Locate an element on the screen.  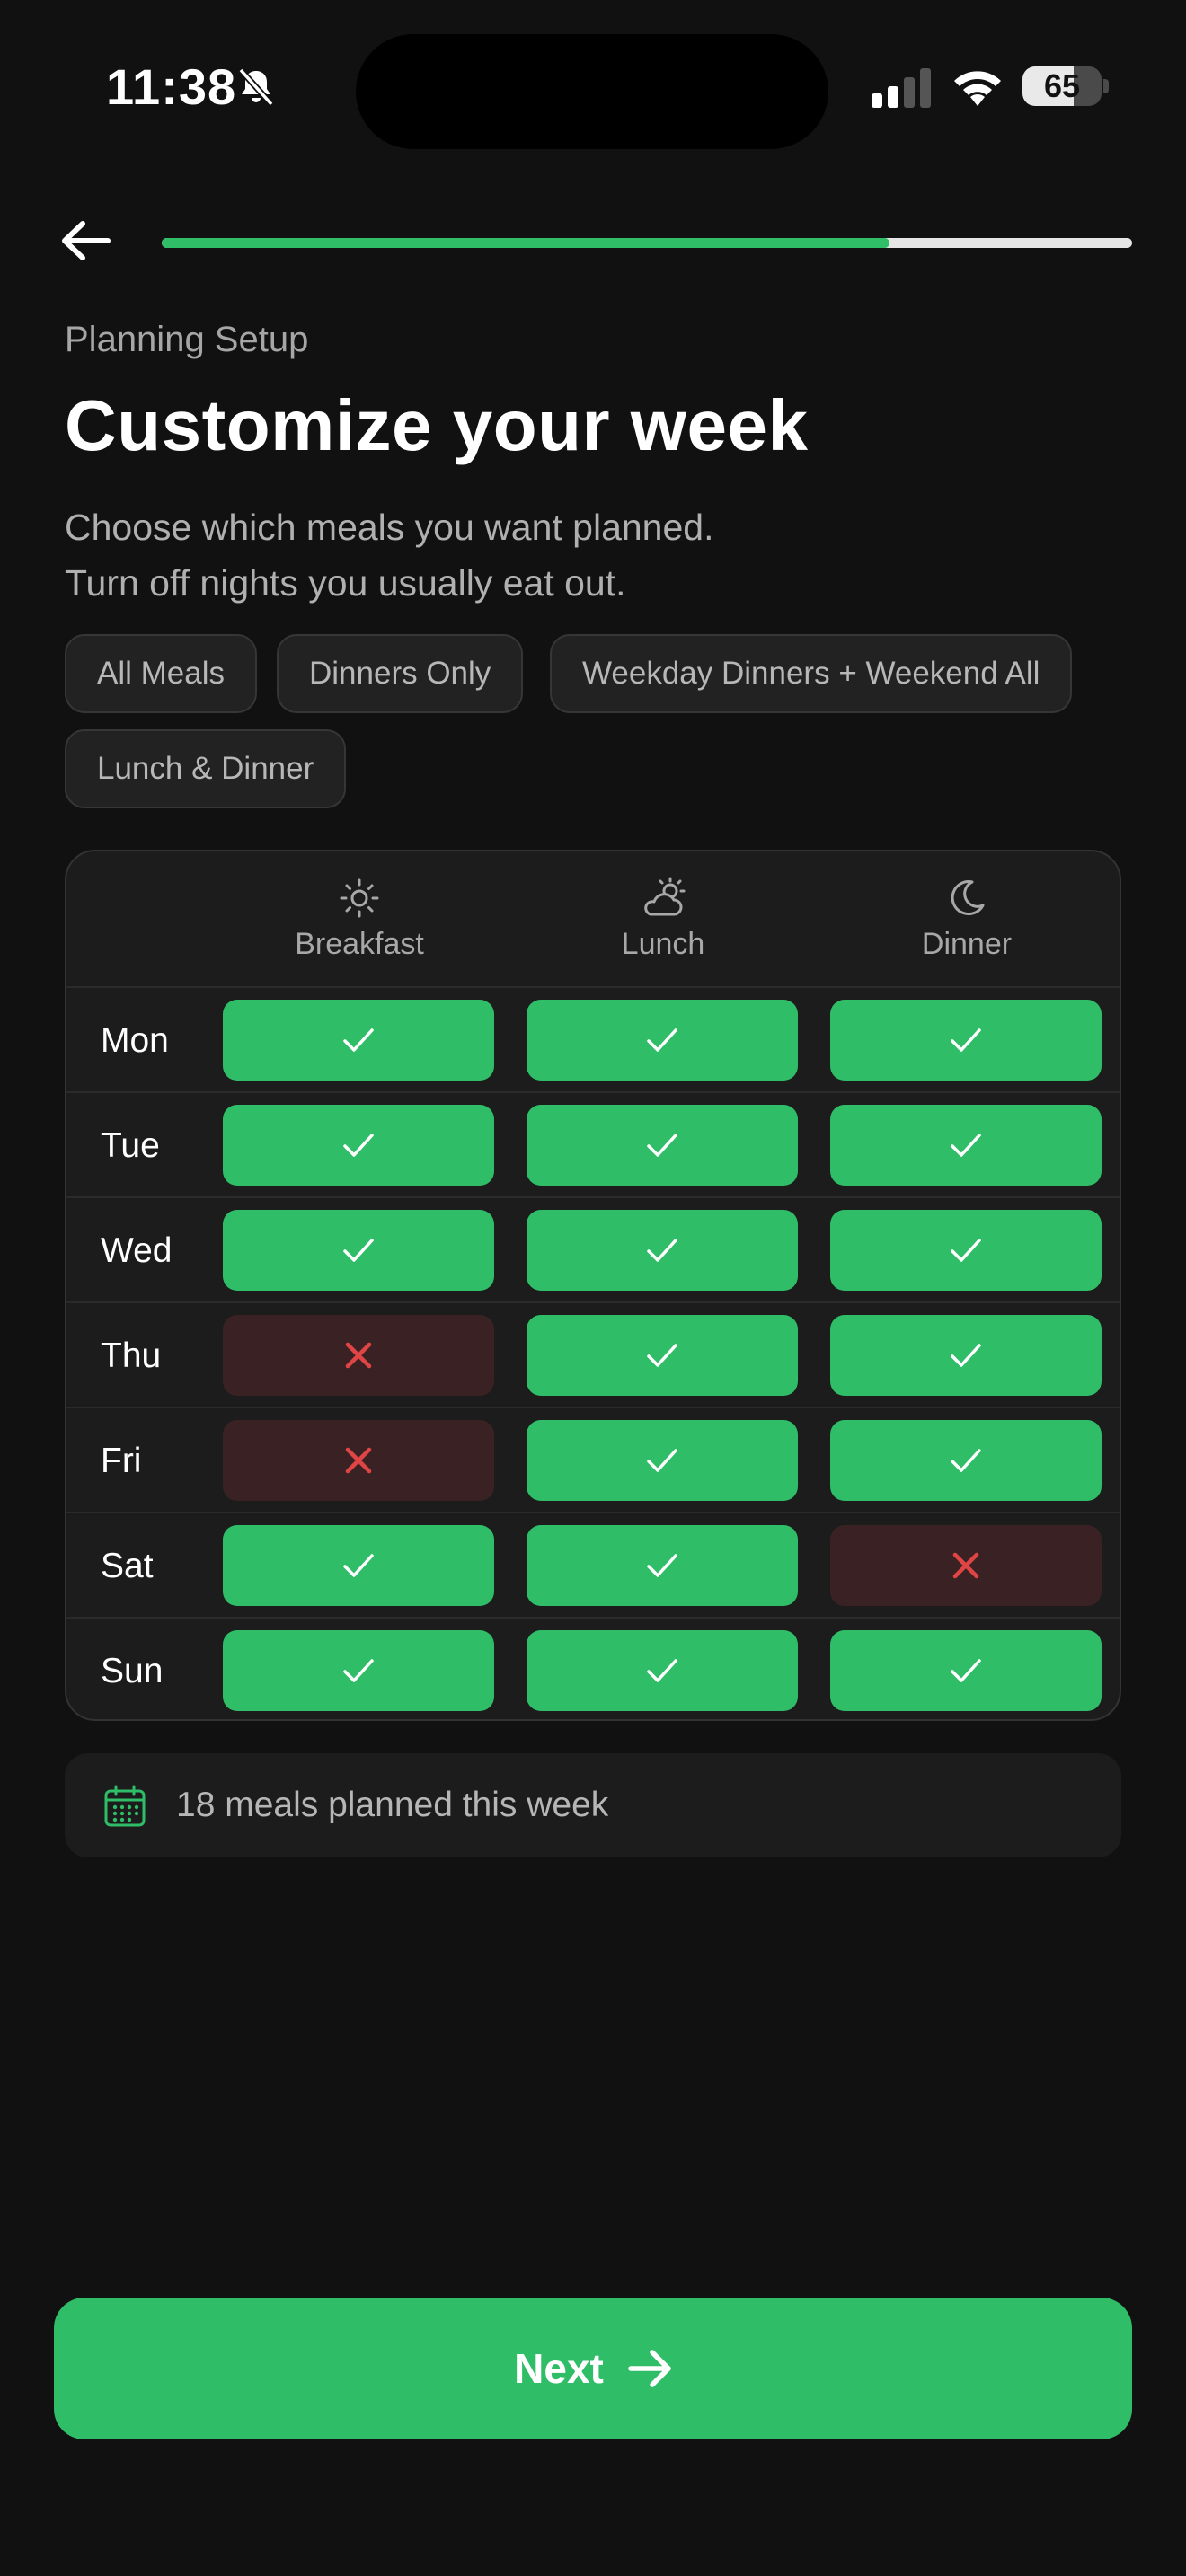
preset-all-meals: All Meals is located at coordinates (161, 673).